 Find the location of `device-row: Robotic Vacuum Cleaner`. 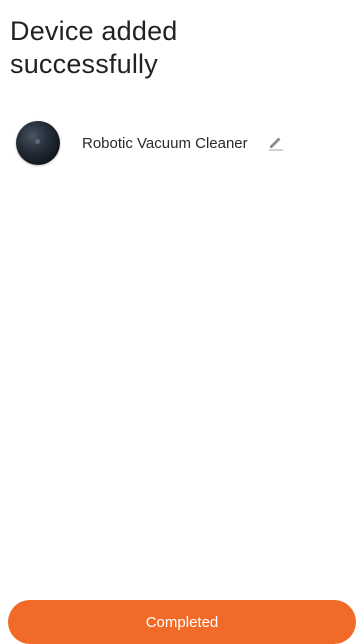

device-row: Robotic Vacuum Cleaner is located at coordinates (181, 143).